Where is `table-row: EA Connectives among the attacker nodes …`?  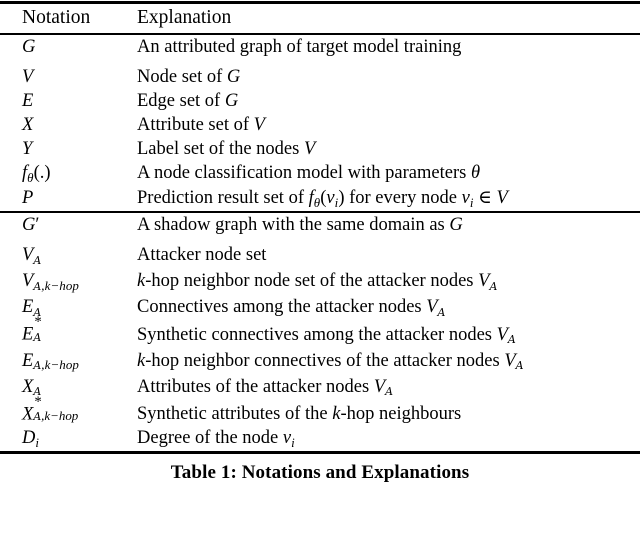 table-row: EA Connectives among the attacker nodes … is located at coordinates (320, 308).